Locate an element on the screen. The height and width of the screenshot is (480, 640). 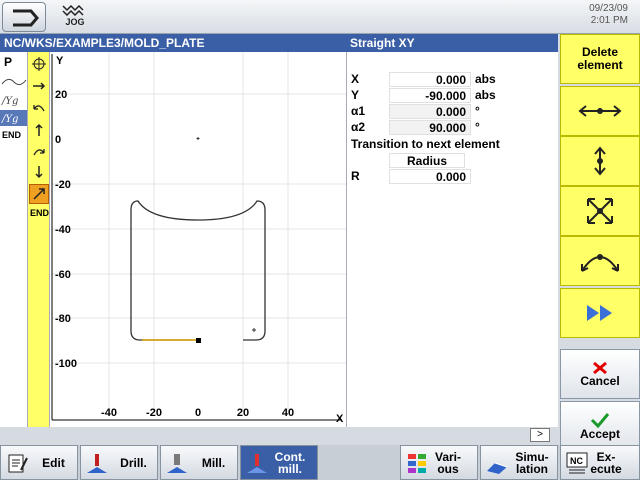
accept-label: Accept is located at coordinates (599, 433).